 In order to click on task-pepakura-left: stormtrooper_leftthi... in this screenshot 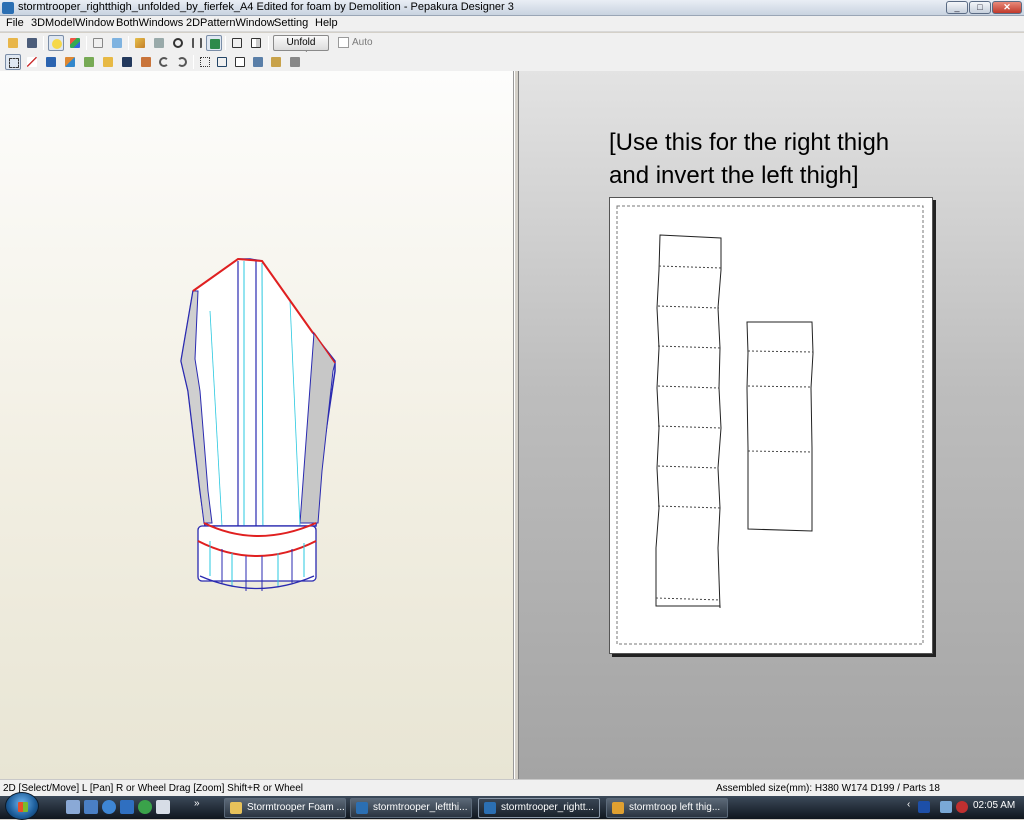, I will do `click(411, 808)`.